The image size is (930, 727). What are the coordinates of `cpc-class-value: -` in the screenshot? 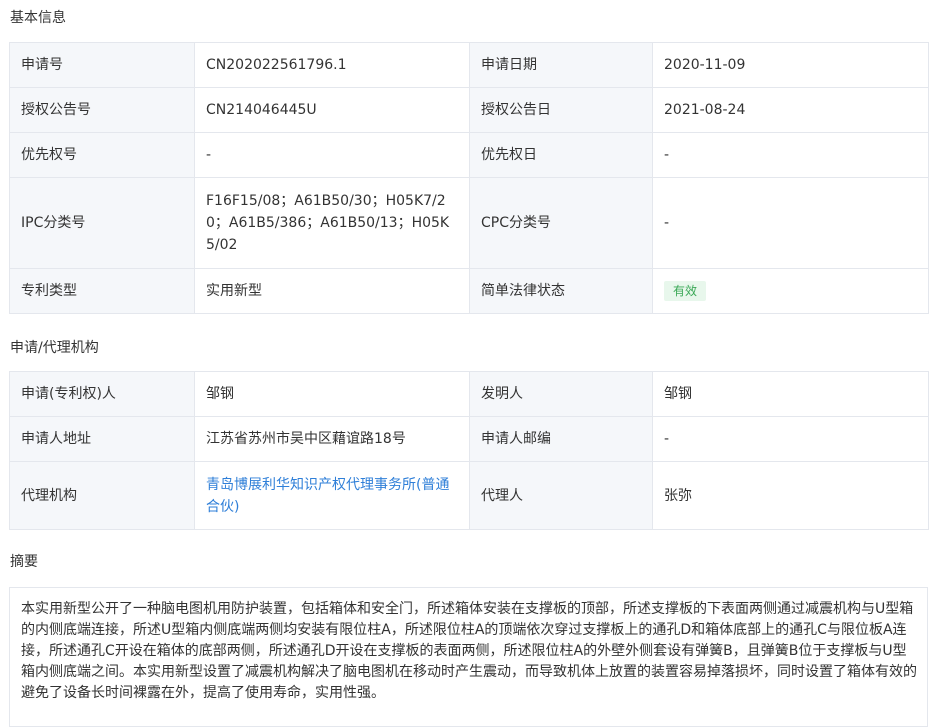 It's located at (790, 223).